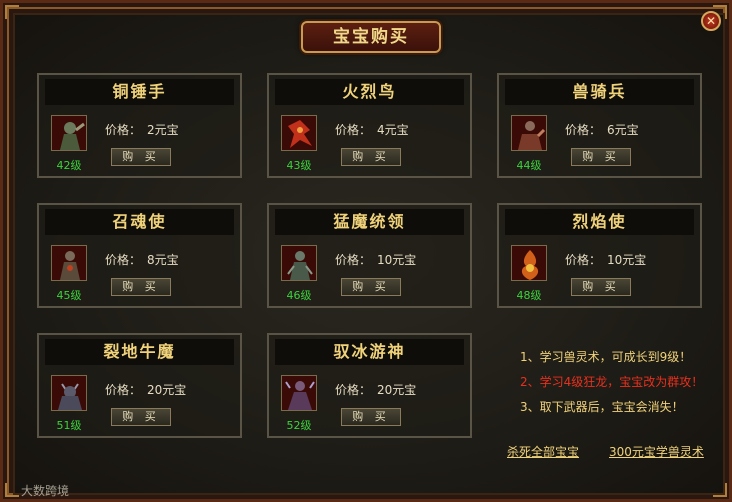 This screenshot has height=502, width=732. I want to click on pet-card: 烈焰使 48级 价格： 10元宝 购 买, so click(599, 255).